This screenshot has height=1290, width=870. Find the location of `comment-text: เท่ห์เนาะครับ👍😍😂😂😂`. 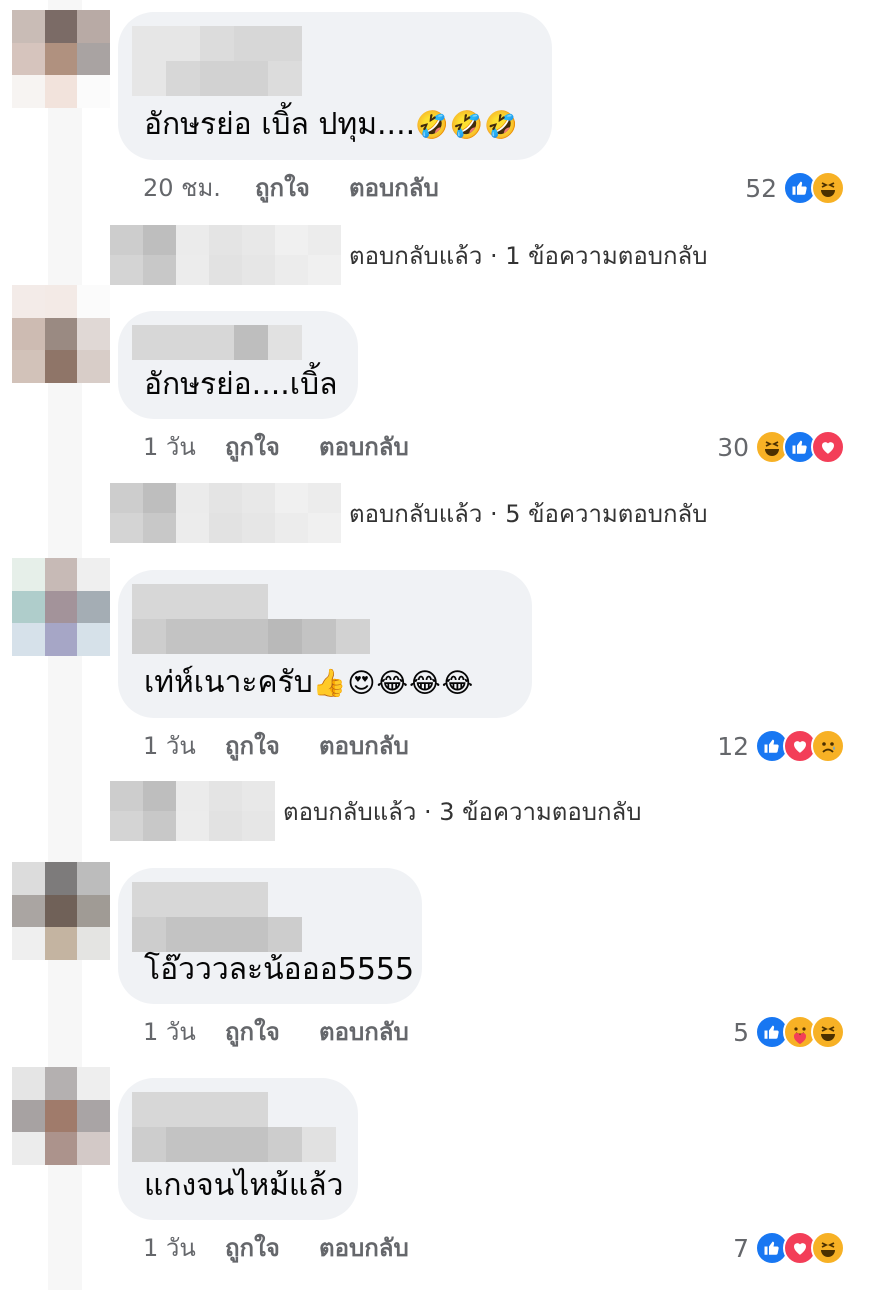

comment-text: เท่ห์เนาะครับ👍😍😂😂😂 is located at coordinates (309, 683).